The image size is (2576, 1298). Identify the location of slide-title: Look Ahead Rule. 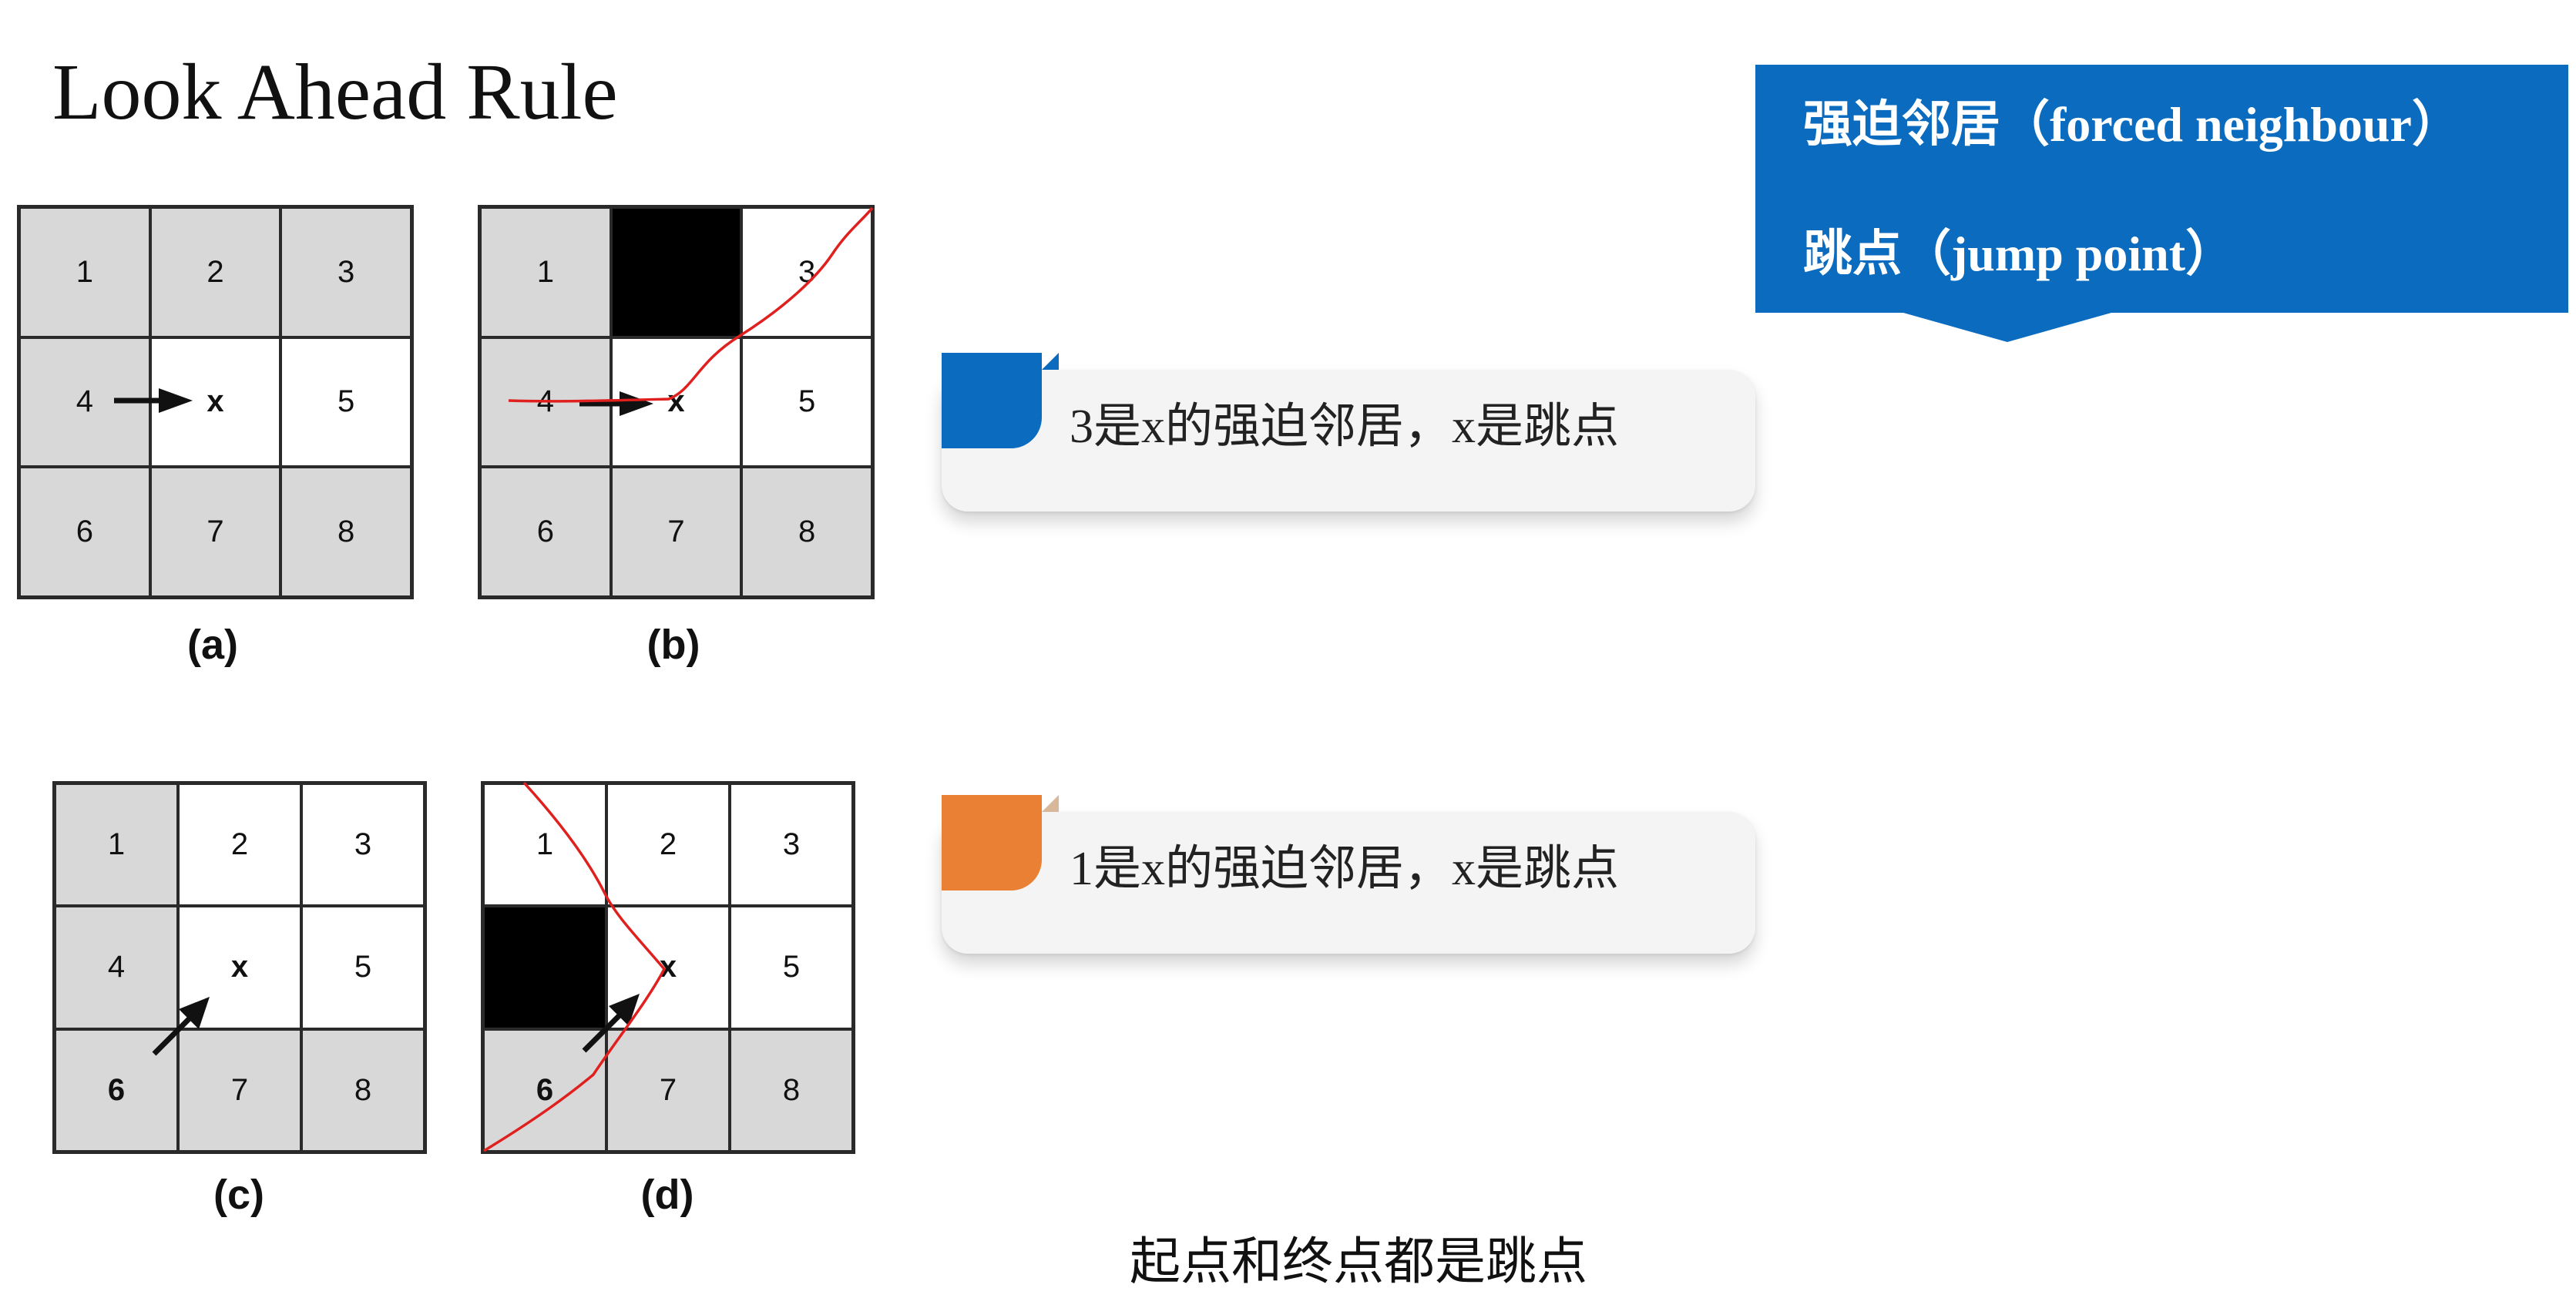
(335, 92).